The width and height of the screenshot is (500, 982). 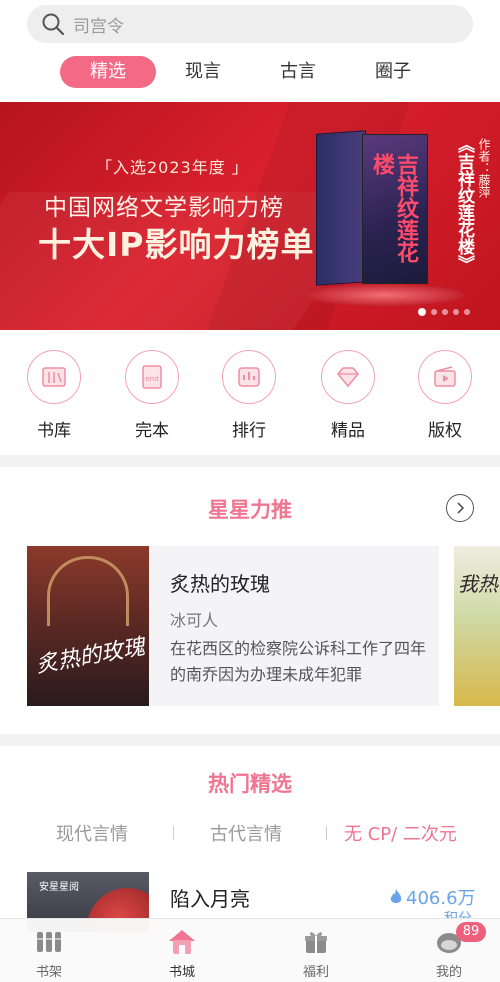 I want to click on diamond-icon, so click(x=348, y=377).